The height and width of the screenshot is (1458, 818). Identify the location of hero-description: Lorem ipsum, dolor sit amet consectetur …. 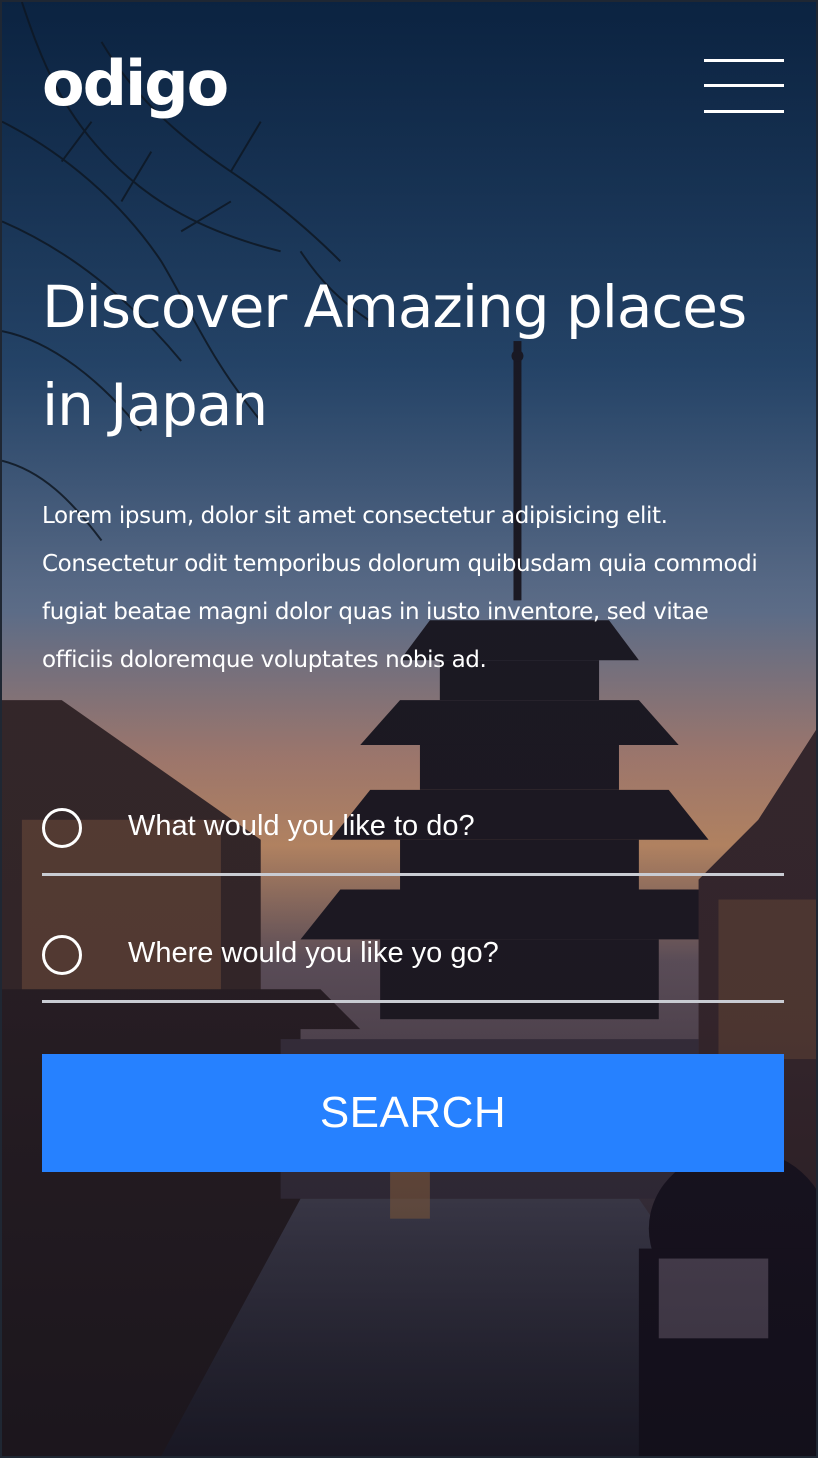
(400, 588).